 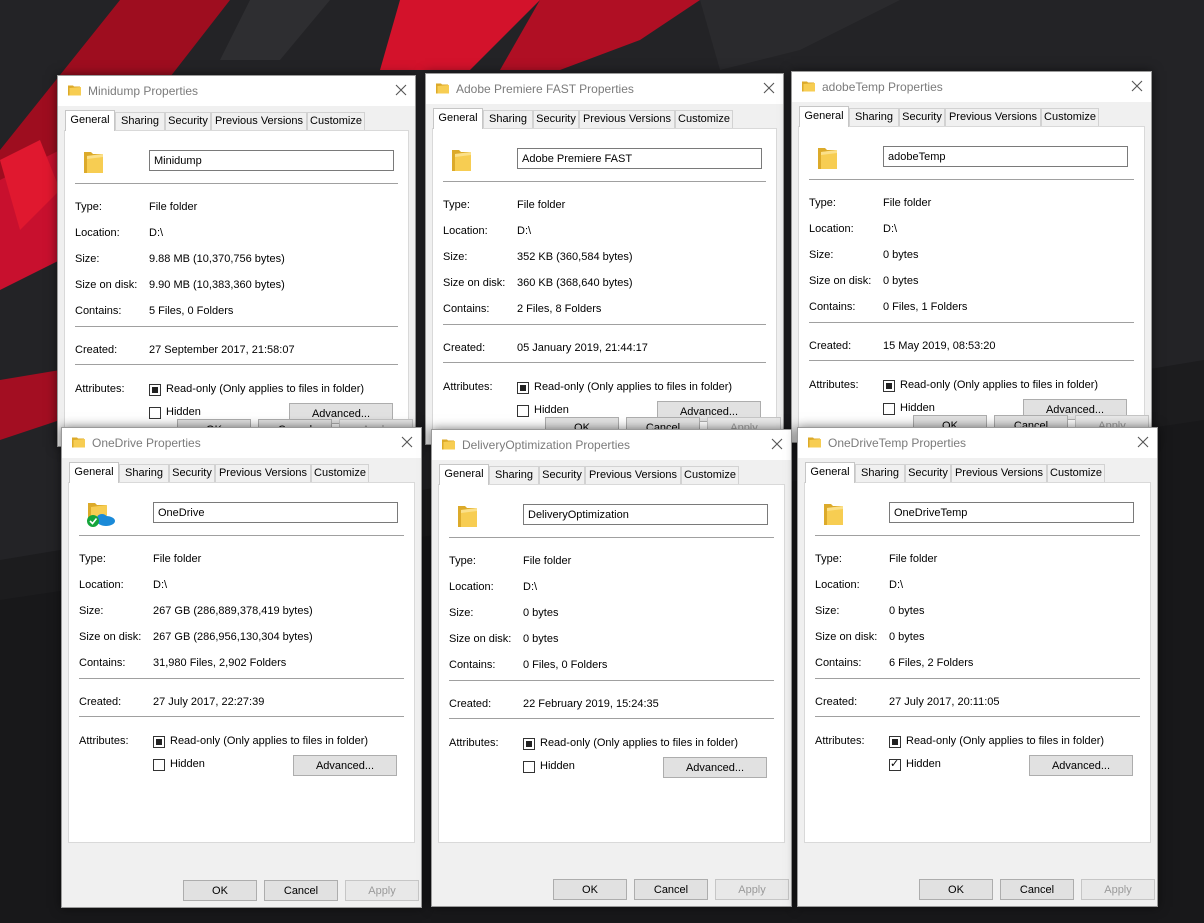 I want to click on attributes-label: Attributes:, so click(x=840, y=741).